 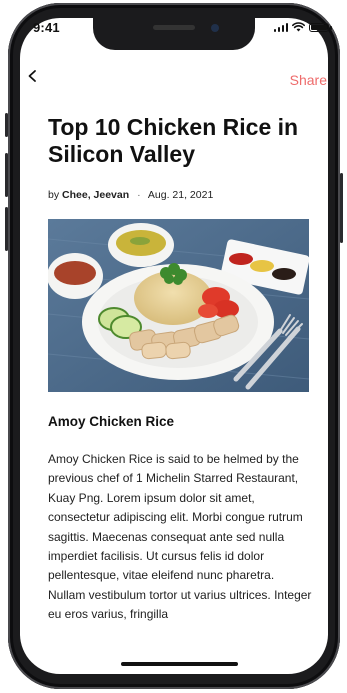 What do you see at coordinates (130, 195) in the screenshot?
I see `byline: by Chee, Jeevan · Aug. 21, 2021` at bounding box center [130, 195].